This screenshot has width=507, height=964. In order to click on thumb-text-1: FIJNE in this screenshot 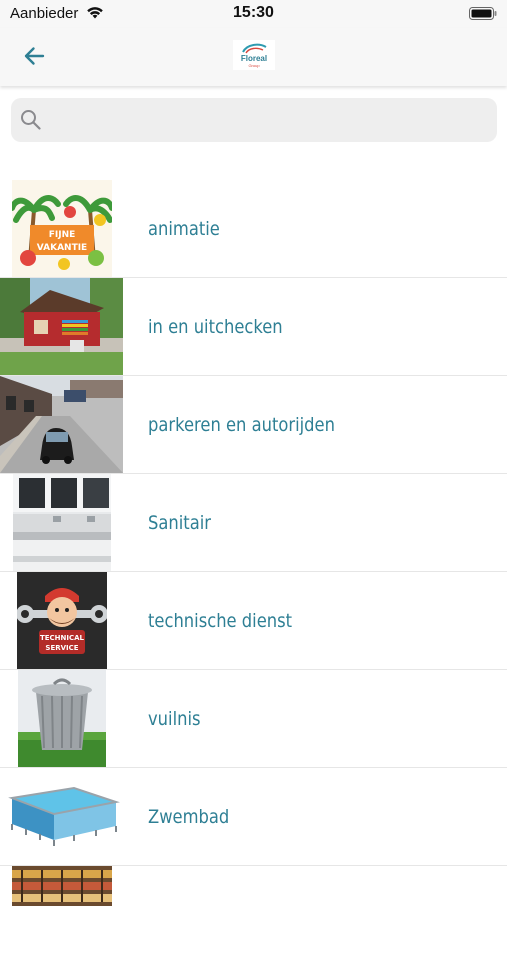, I will do `click(62, 235)`.